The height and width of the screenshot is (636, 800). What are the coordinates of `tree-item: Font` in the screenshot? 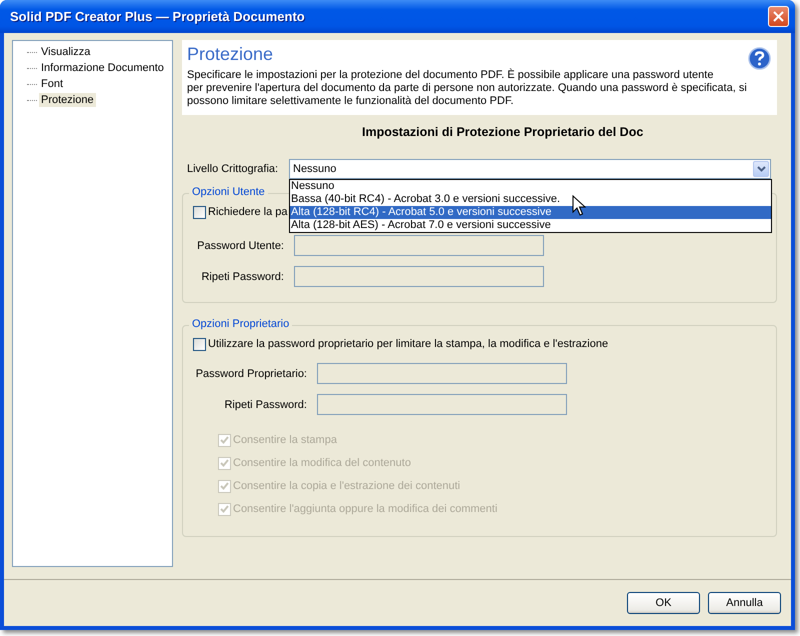 It's located at (52, 84).